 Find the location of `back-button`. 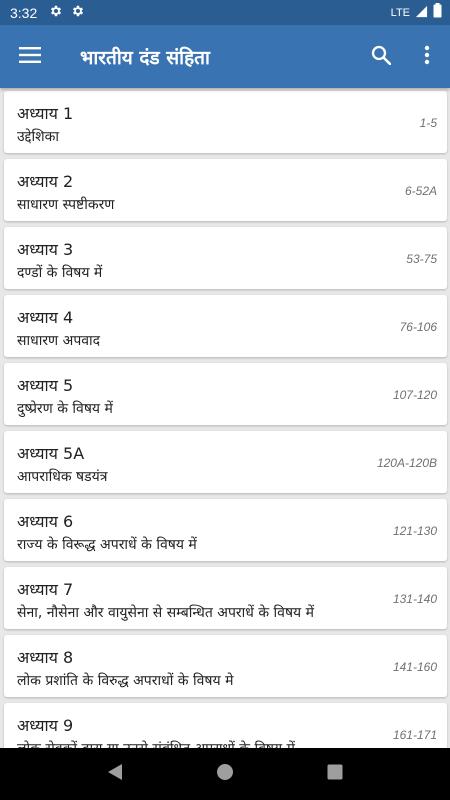

back-button is located at coordinates (115, 774).